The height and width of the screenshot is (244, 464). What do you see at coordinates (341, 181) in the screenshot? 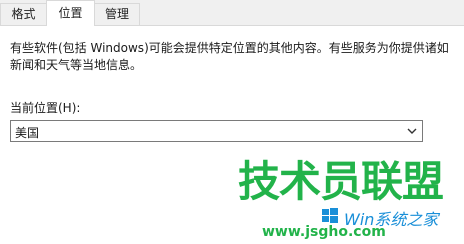
I see `watermark-logo-text: 技术员联盟` at bounding box center [341, 181].